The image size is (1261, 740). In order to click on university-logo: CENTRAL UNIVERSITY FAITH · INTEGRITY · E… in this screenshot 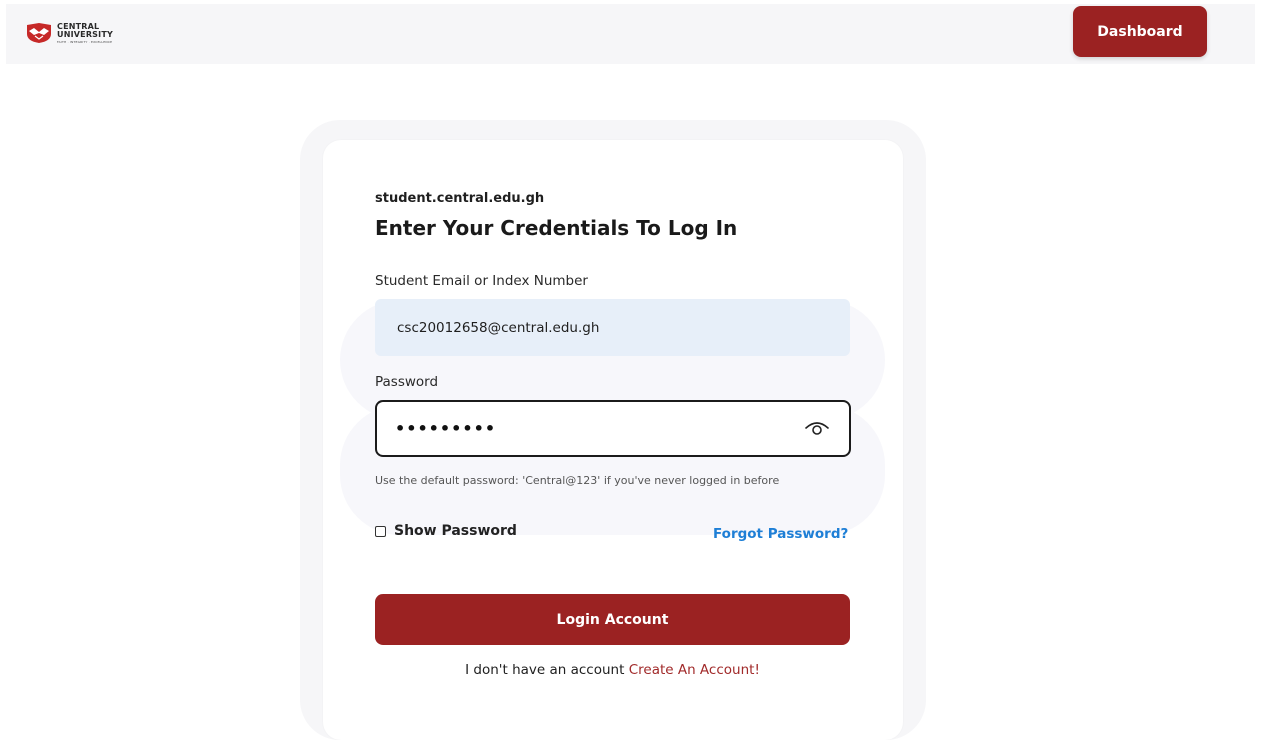, I will do `click(69, 33)`.